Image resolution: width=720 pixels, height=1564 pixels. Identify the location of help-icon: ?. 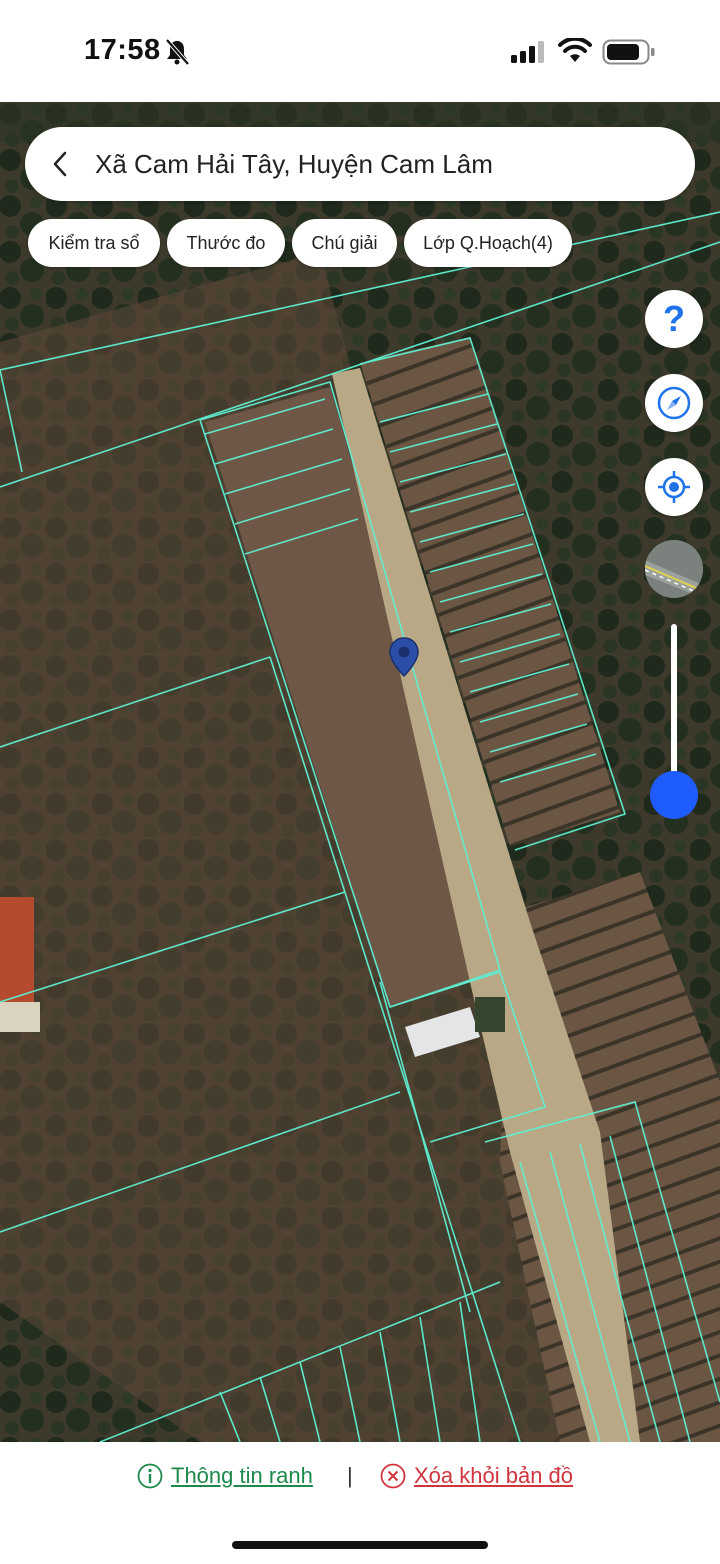
(674, 318).